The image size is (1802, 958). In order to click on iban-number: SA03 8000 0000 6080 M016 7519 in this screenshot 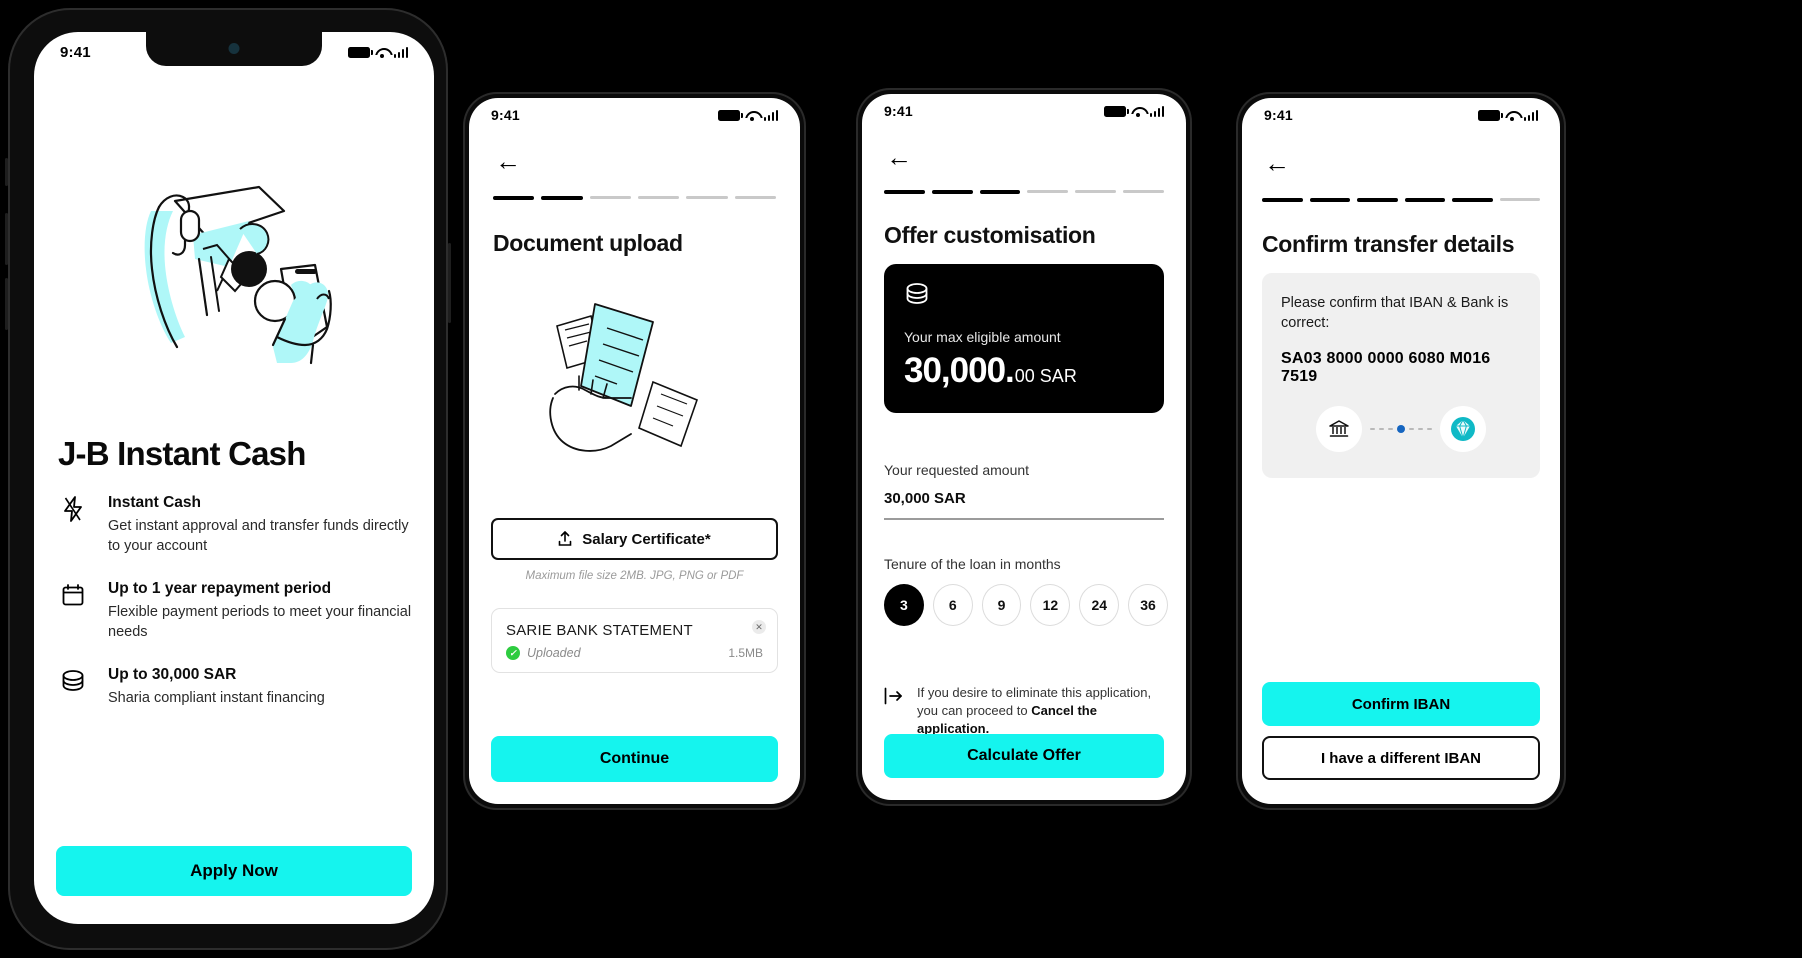, I will do `click(1386, 367)`.